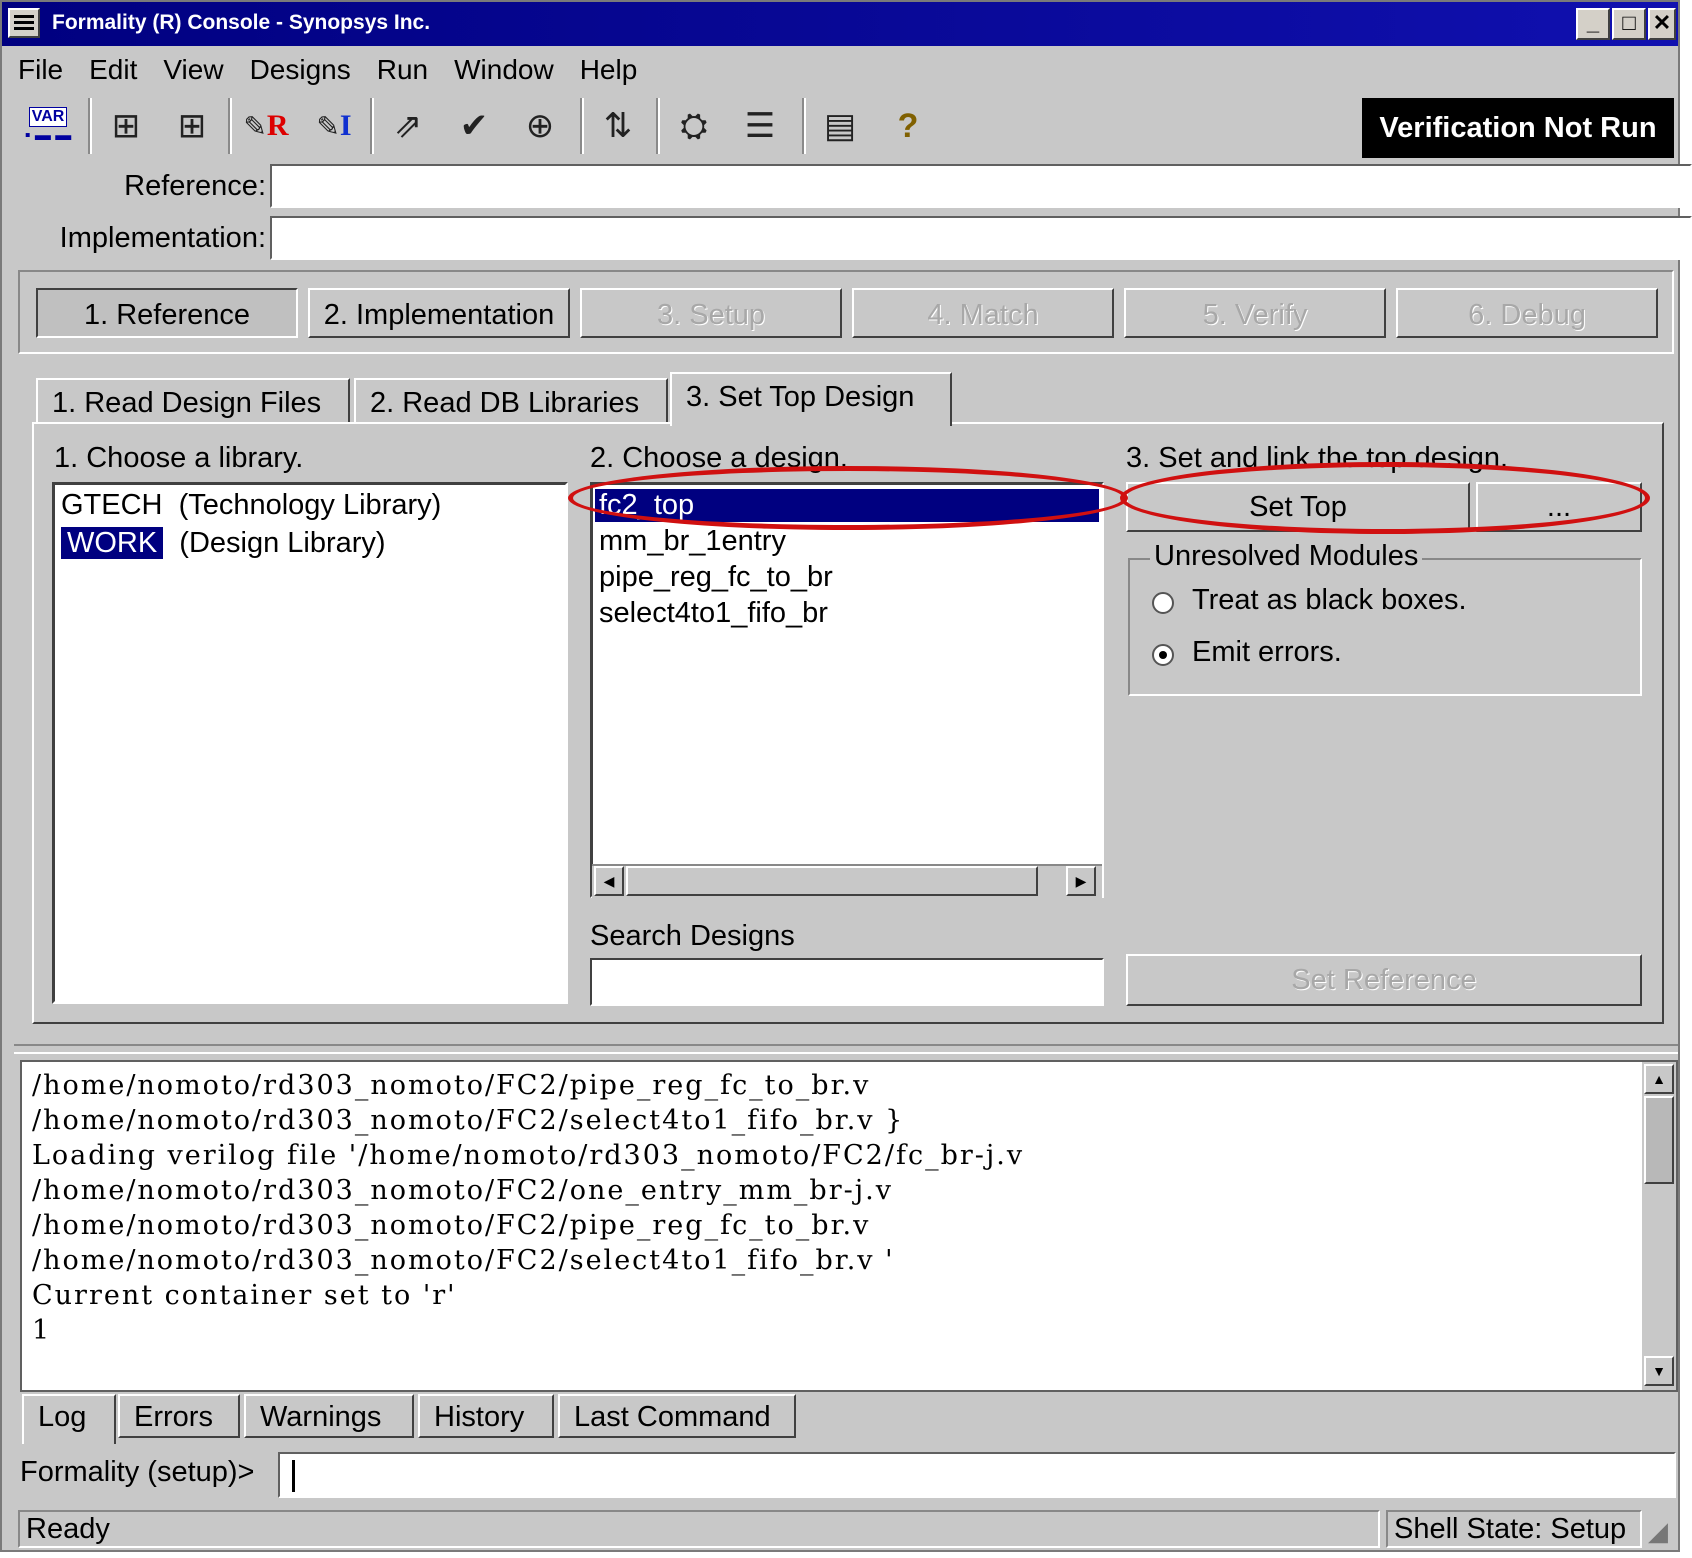 Image resolution: width=1692 pixels, height=1558 pixels. What do you see at coordinates (193, 401) in the screenshot?
I see `tab-read-design-files: 1. Read Design Files` at bounding box center [193, 401].